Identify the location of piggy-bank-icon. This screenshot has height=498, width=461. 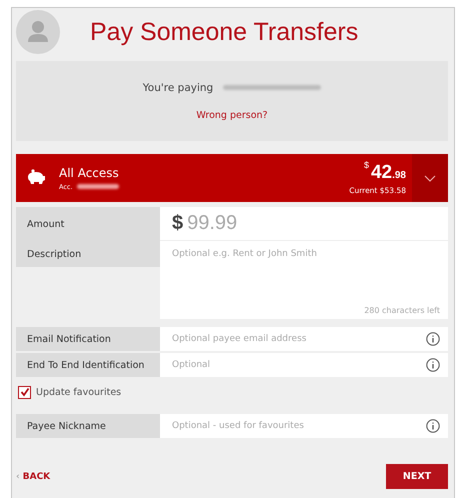
(35, 178).